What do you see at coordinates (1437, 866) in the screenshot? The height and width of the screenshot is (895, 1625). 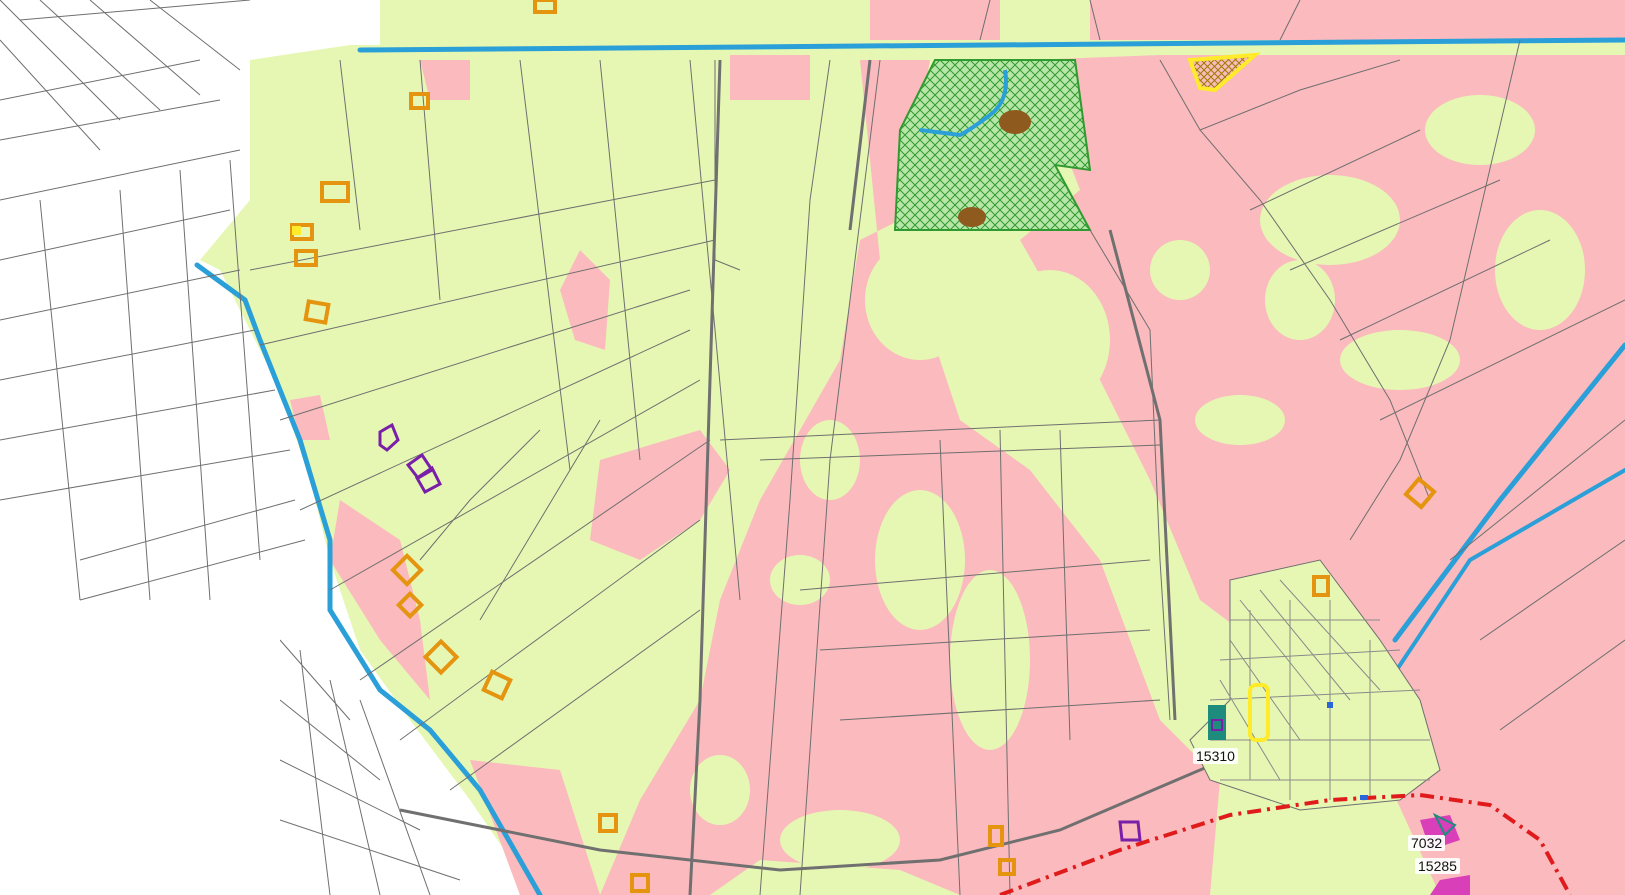 I see `map-label-15285: 15285` at bounding box center [1437, 866].